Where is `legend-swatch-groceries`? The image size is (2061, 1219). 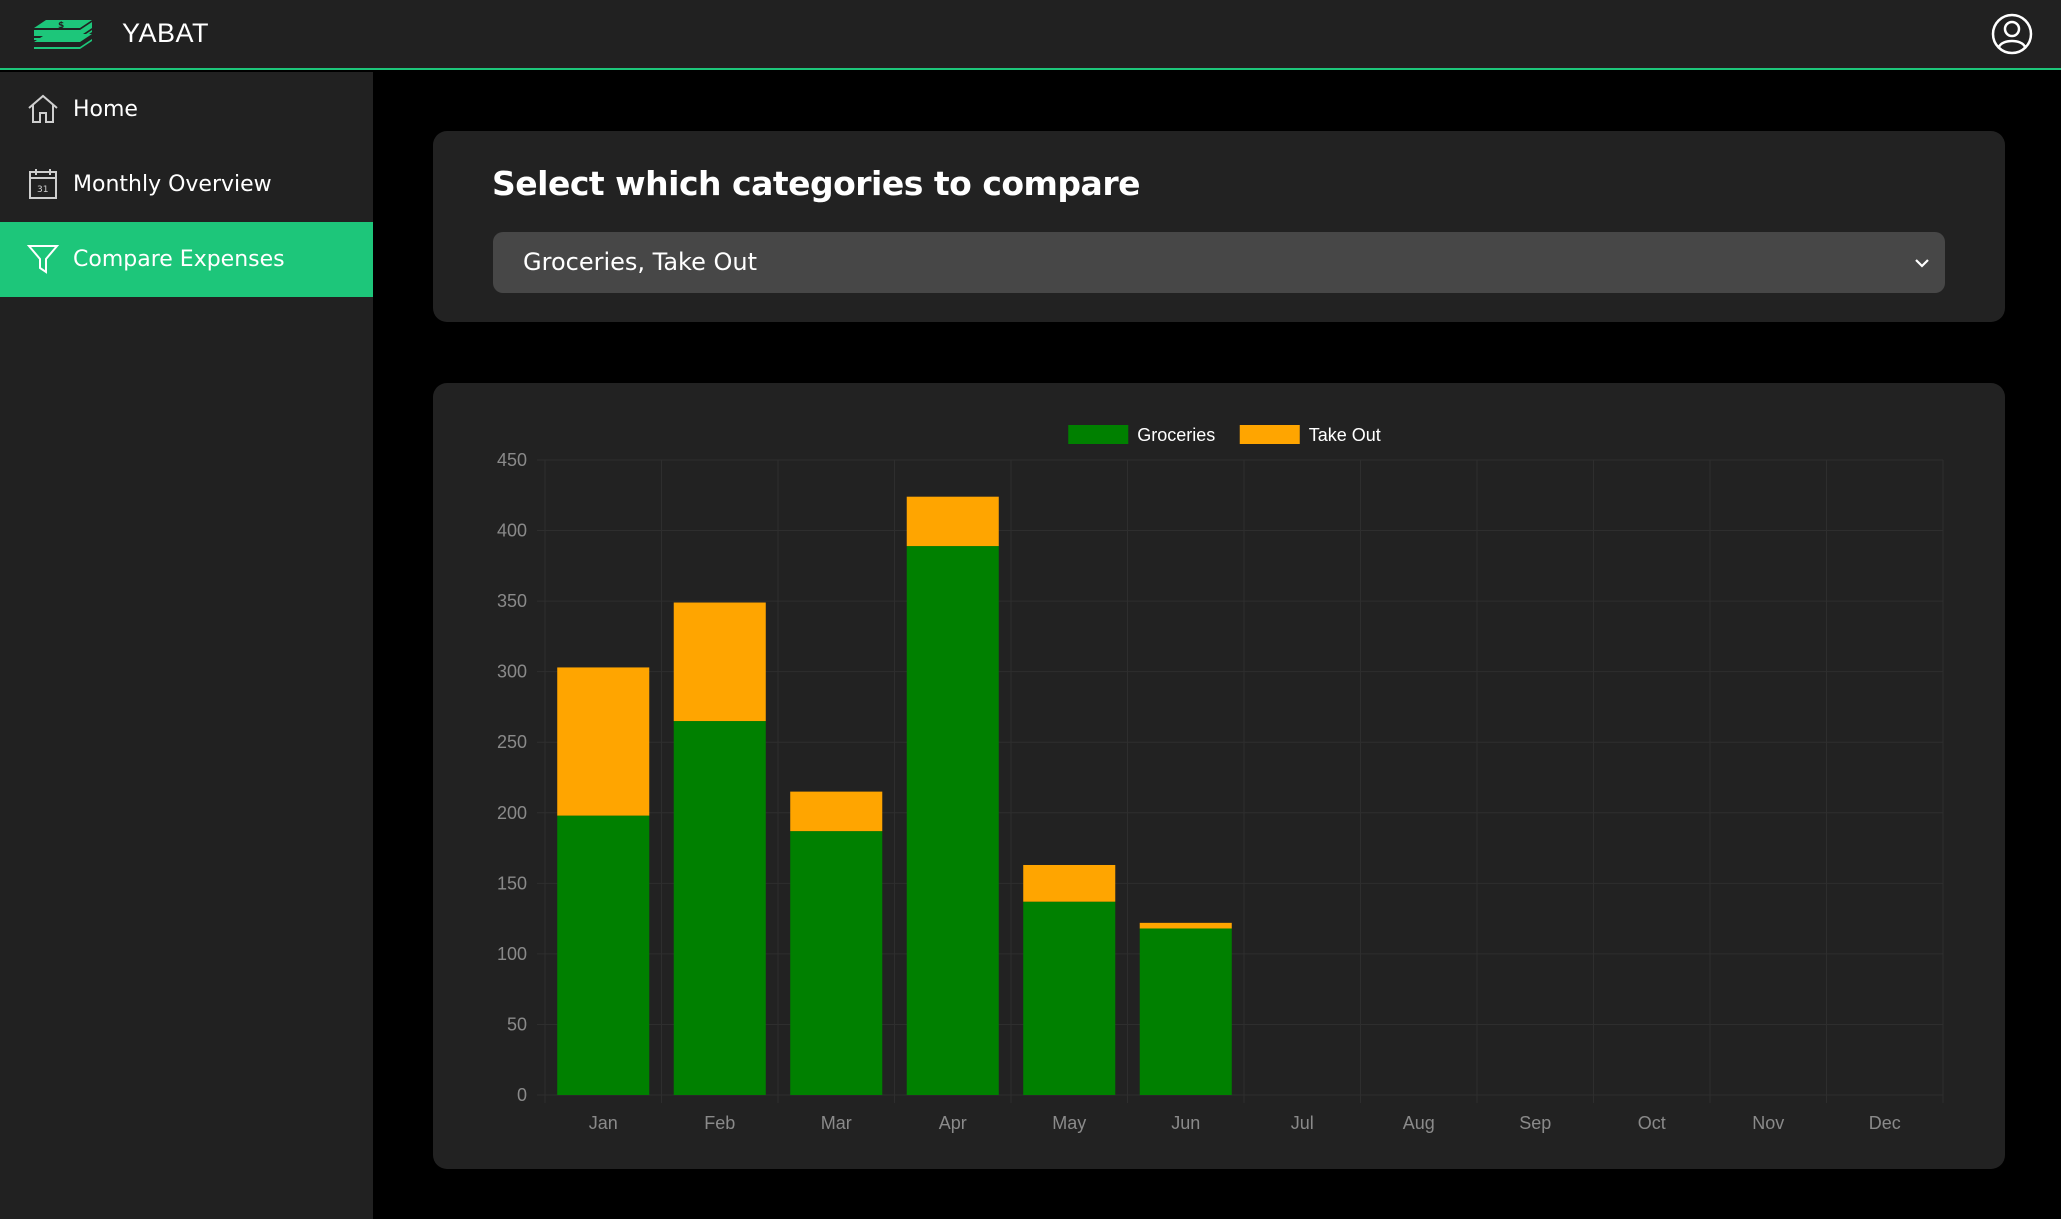 legend-swatch-groceries is located at coordinates (1098, 434).